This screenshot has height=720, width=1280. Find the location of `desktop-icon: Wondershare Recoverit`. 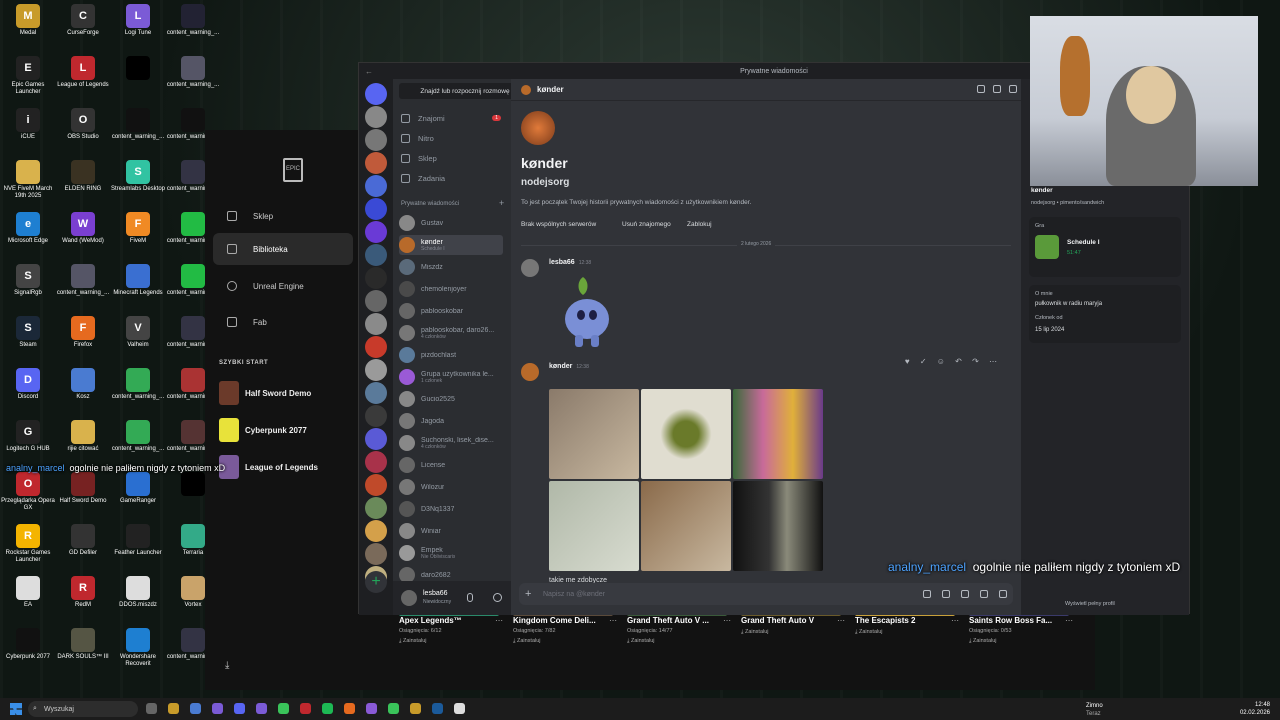

desktop-icon: Wondershare Recoverit is located at coordinates (138, 648).